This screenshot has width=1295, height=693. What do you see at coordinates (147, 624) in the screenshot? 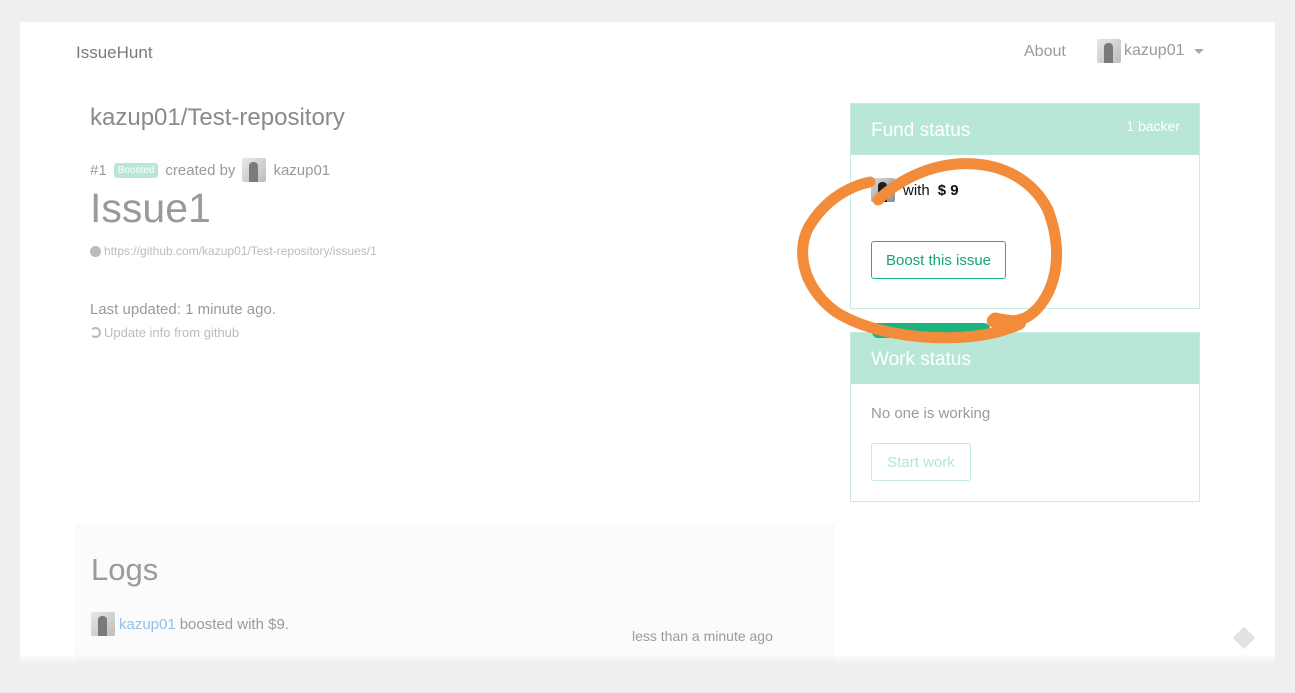
I see `log-user-link: kazup01` at bounding box center [147, 624].